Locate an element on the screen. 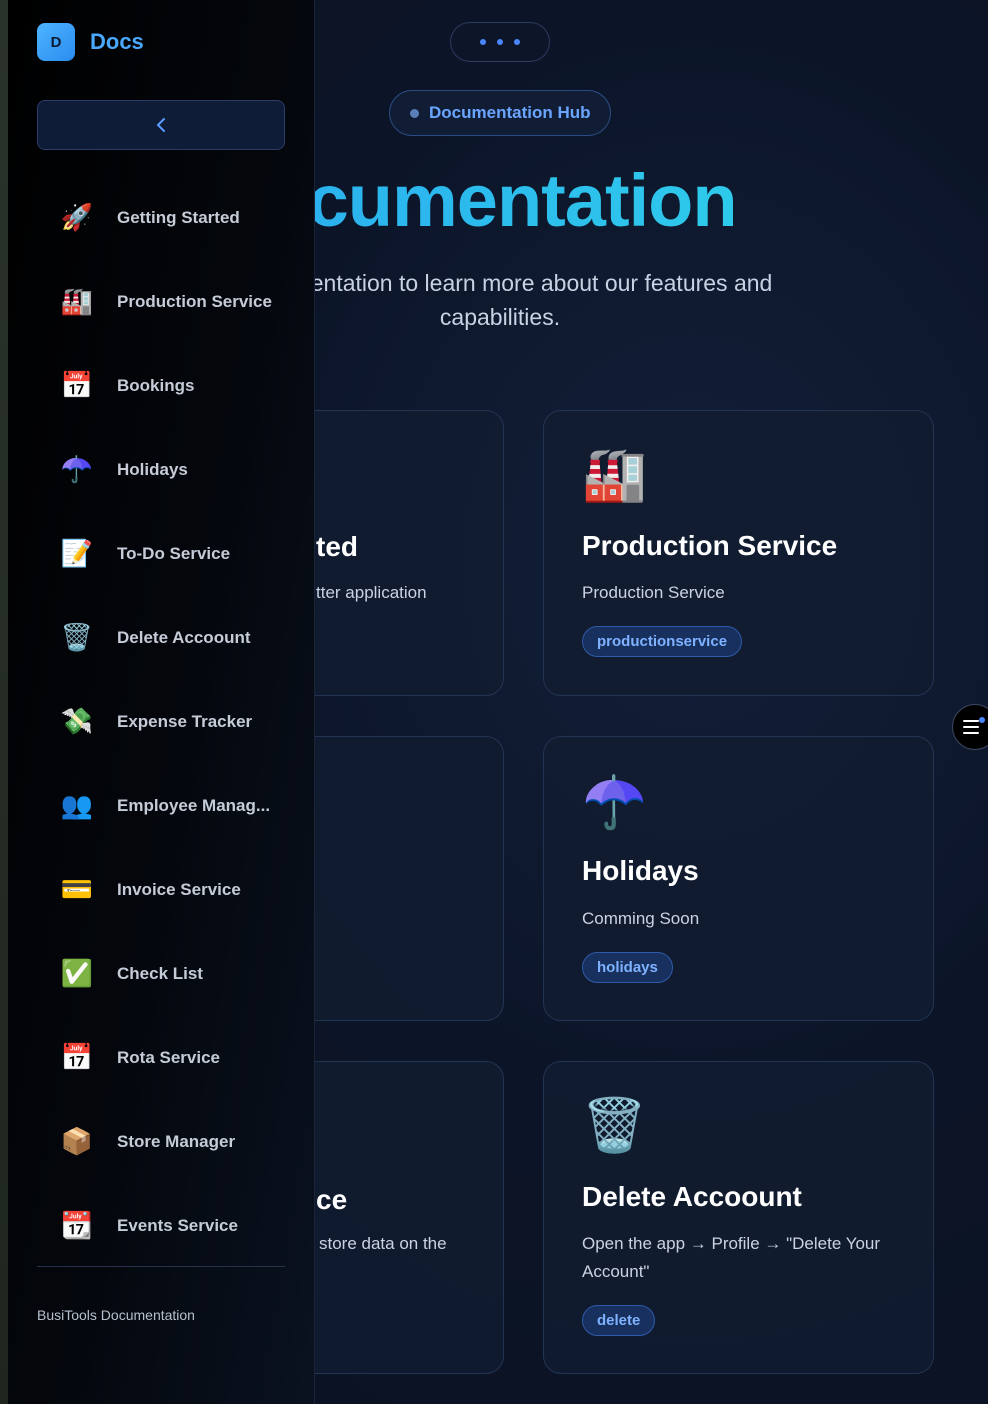 This screenshot has height=1404, width=988. sidebar-item-label: Delete Accoount is located at coordinates (184, 637).